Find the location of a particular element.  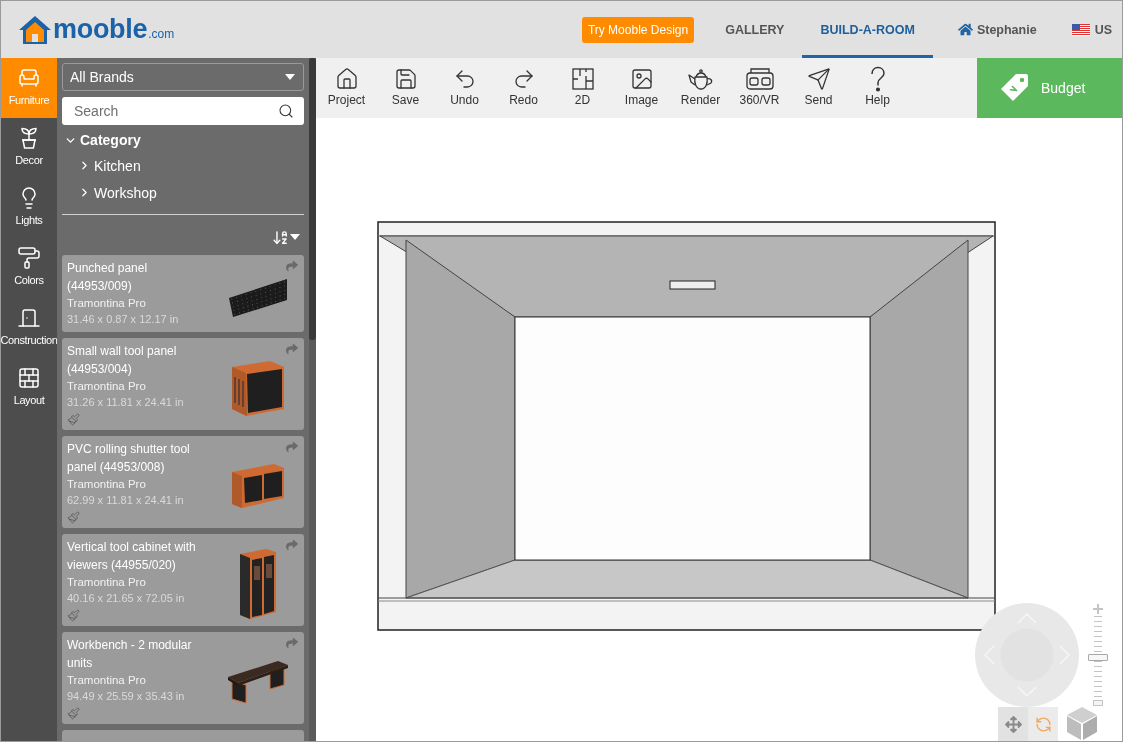

tree-item: Kitchen is located at coordinates (183, 165).